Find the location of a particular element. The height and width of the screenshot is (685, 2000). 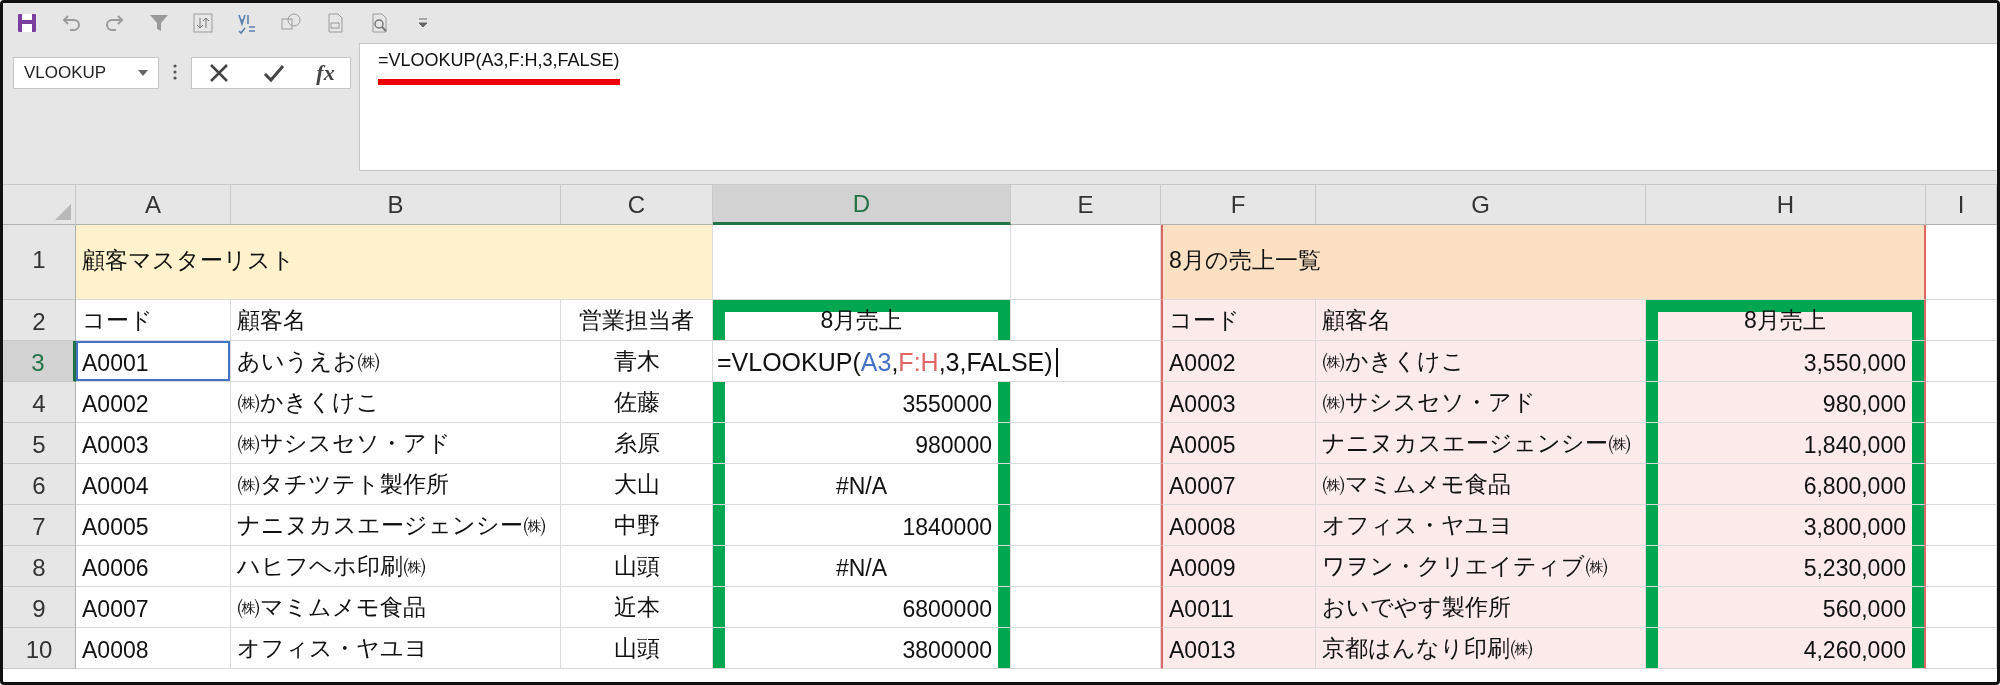

sort-icon is located at coordinates (203, 23).